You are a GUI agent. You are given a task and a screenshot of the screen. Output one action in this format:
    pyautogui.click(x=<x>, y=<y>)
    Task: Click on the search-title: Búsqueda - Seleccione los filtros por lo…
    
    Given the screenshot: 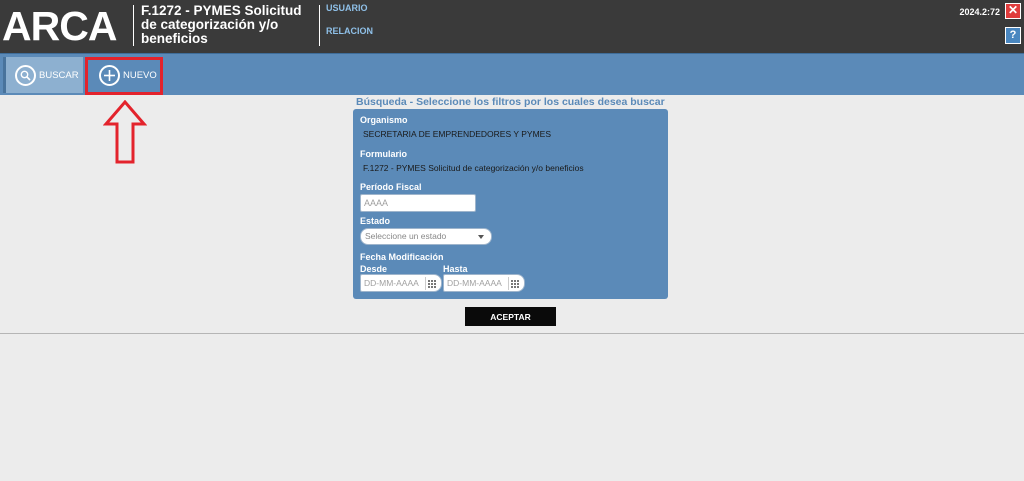 What is the action you would take?
    pyautogui.click(x=510, y=102)
    